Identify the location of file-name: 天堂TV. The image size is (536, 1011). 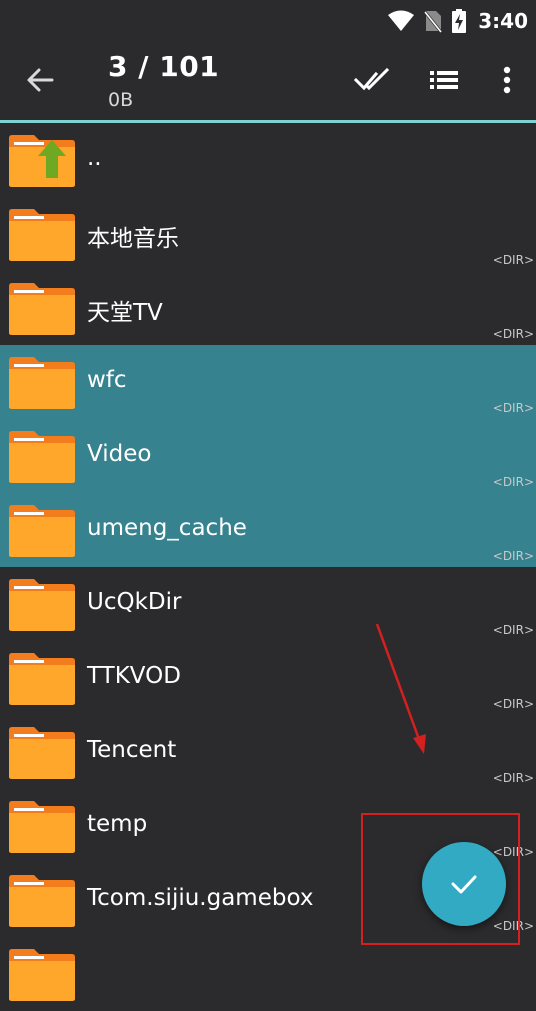
(125, 313).